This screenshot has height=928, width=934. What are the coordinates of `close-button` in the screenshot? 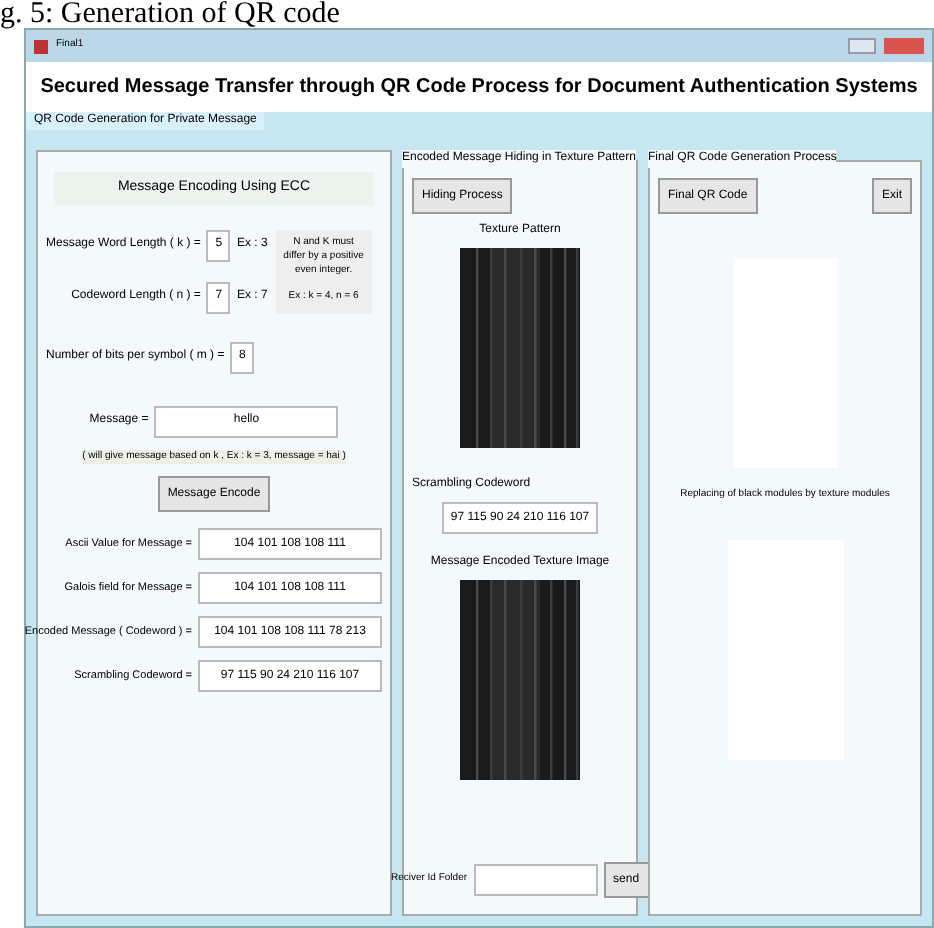 It's located at (904, 46).